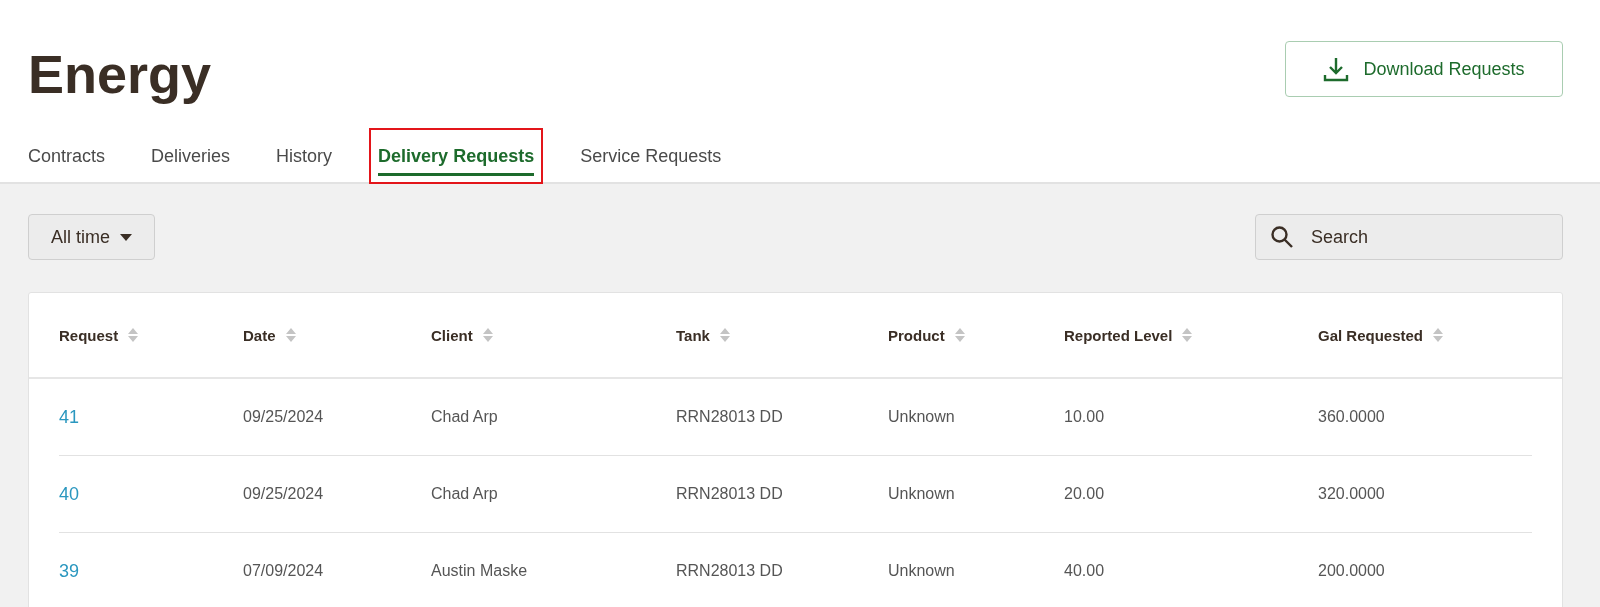 This screenshot has width=1600, height=607. I want to click on table-cell-text: 40.00, so click(1085, 571).